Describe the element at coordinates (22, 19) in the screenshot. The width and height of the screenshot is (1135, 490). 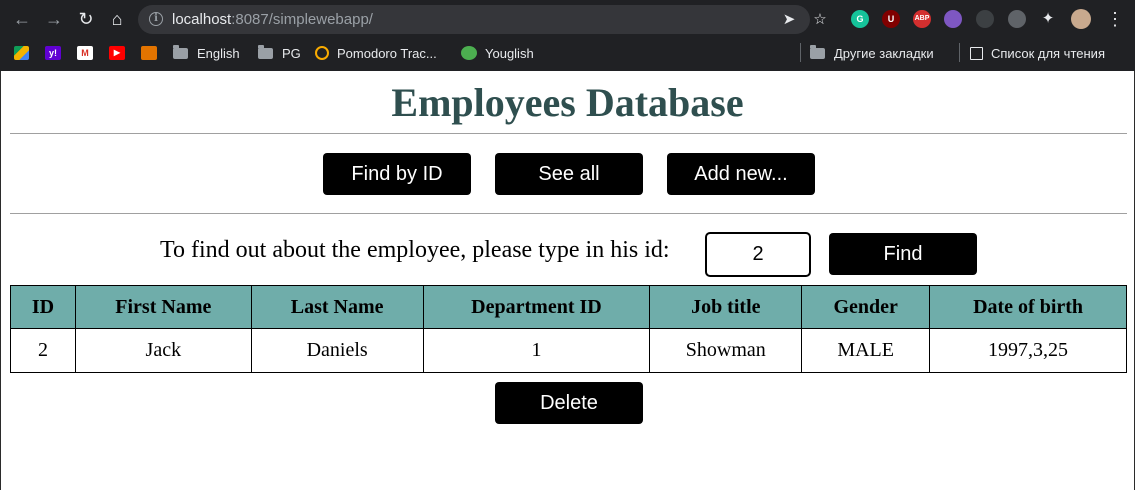
I see `back-icon: ←` at that location.